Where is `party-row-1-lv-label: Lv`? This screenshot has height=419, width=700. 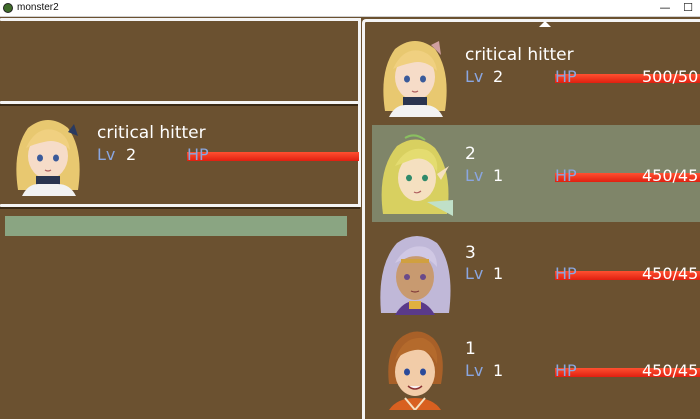
party-row-1-lv-label: Lv is located at coordinates (474, 76).